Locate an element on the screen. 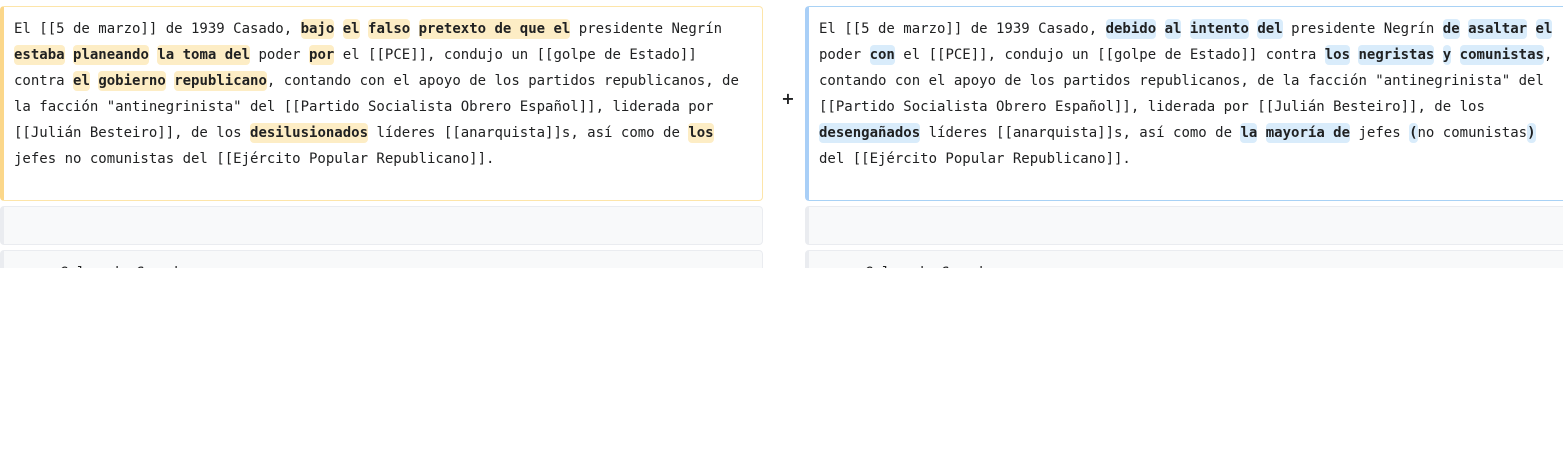  diff-change-highlight: desilusionados is located at coordinates (309, 133).